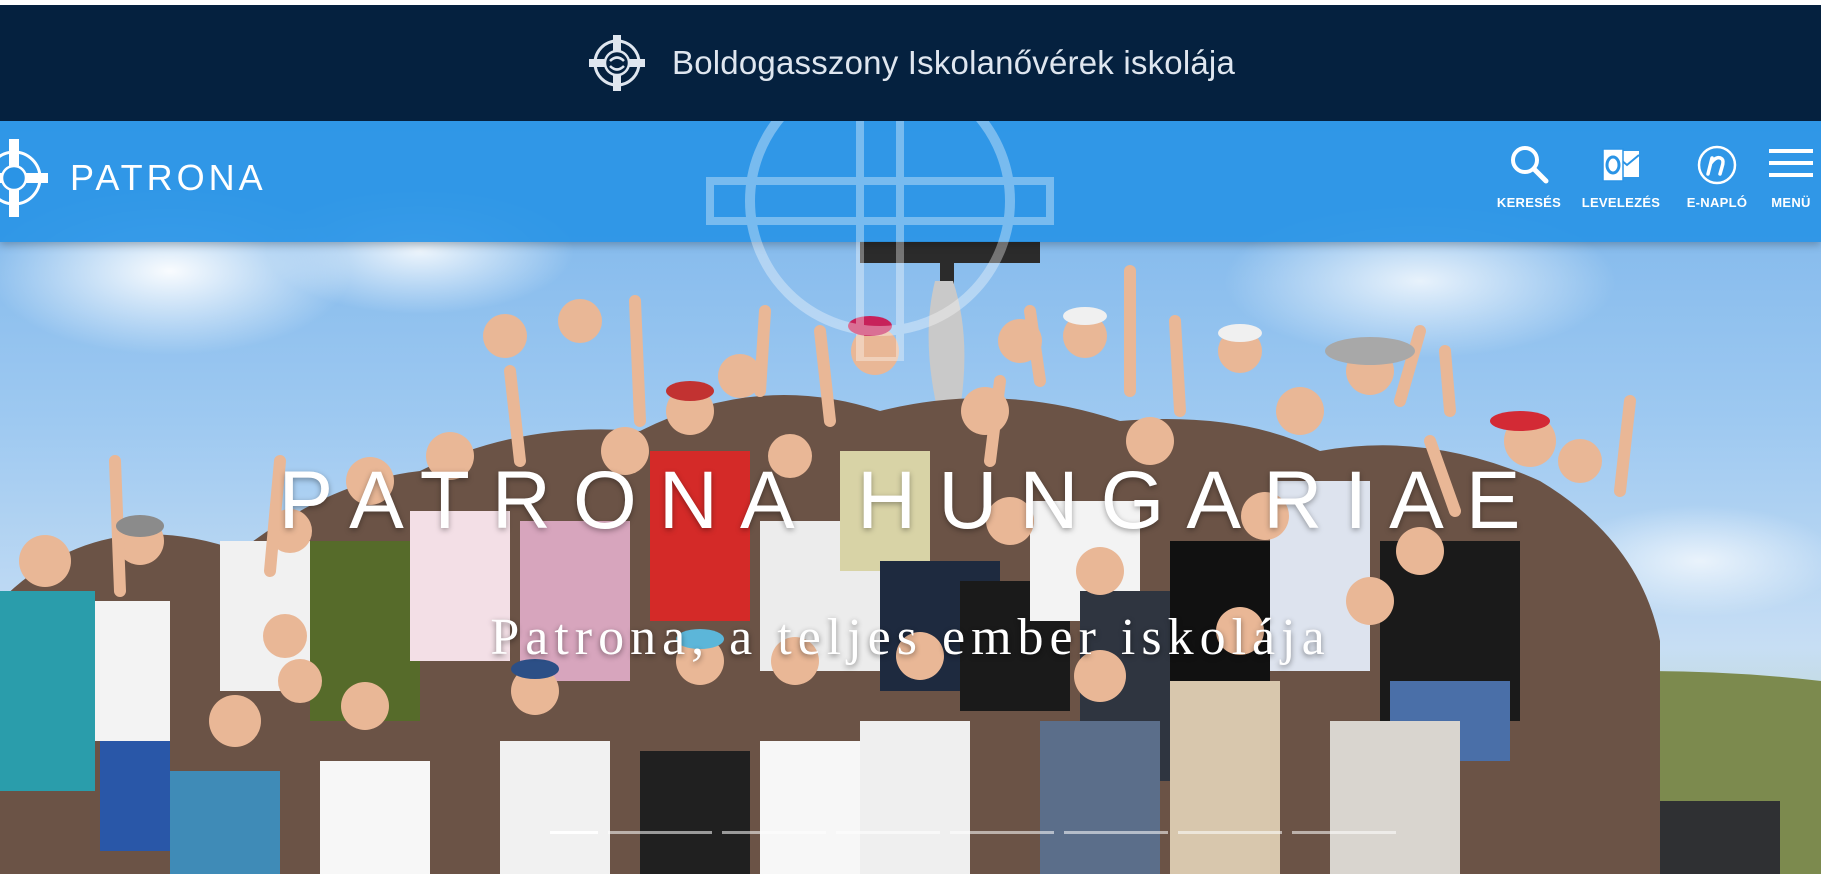 This screenshot has width=1821, height=874. I want to click on menu-label: MENÜ, so click(1791, 202).